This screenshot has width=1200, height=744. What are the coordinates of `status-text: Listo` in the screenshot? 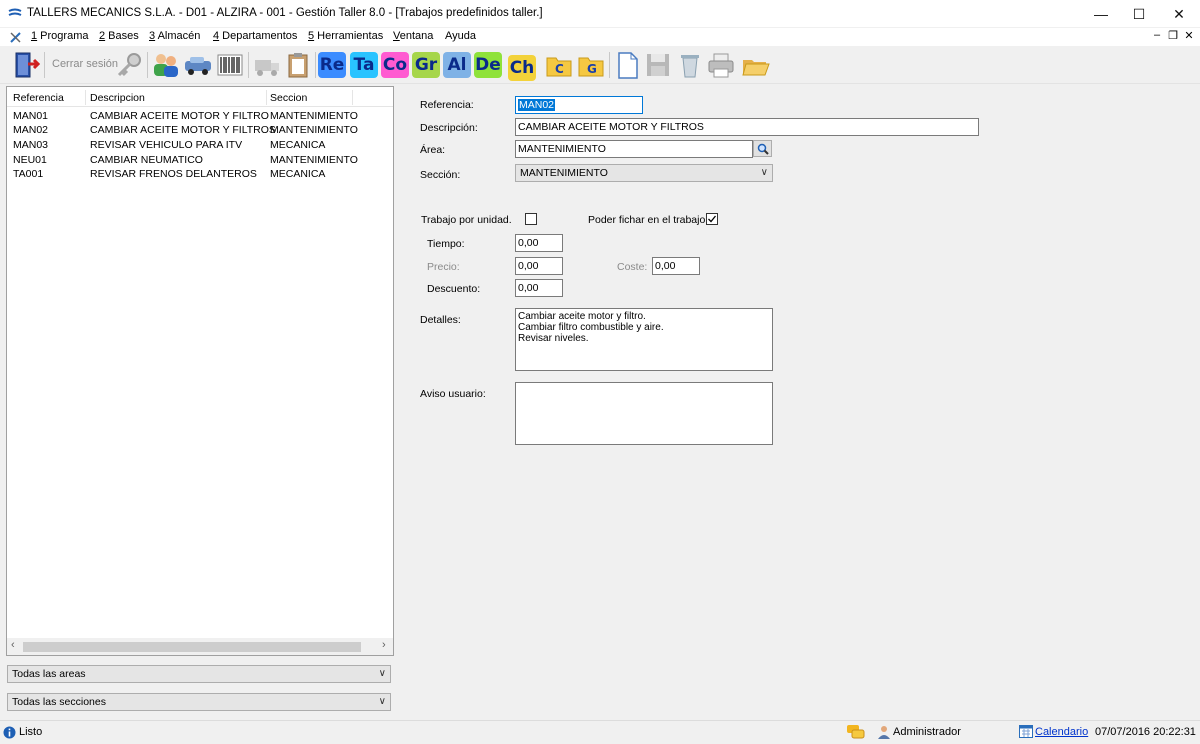 It's located at (31, 732).